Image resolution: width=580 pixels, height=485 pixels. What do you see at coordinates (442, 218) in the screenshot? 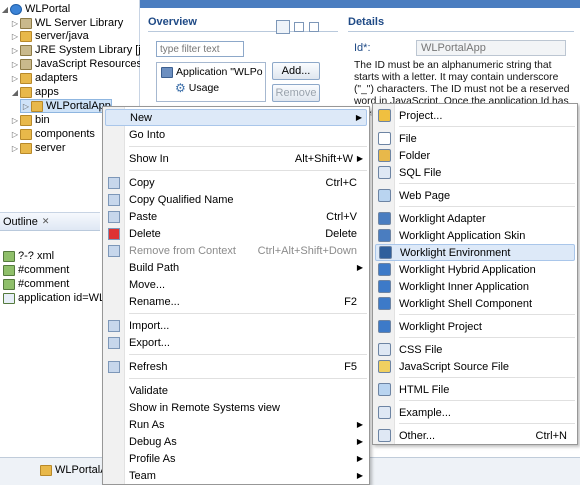
I see `submenu-item-label: Worklight Adapter` at bounding box center [442, 218].